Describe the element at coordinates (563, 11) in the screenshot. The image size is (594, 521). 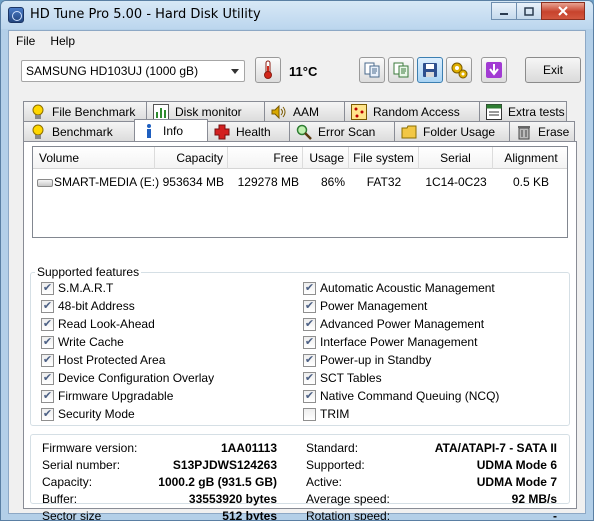
I see `close-button` at that location.